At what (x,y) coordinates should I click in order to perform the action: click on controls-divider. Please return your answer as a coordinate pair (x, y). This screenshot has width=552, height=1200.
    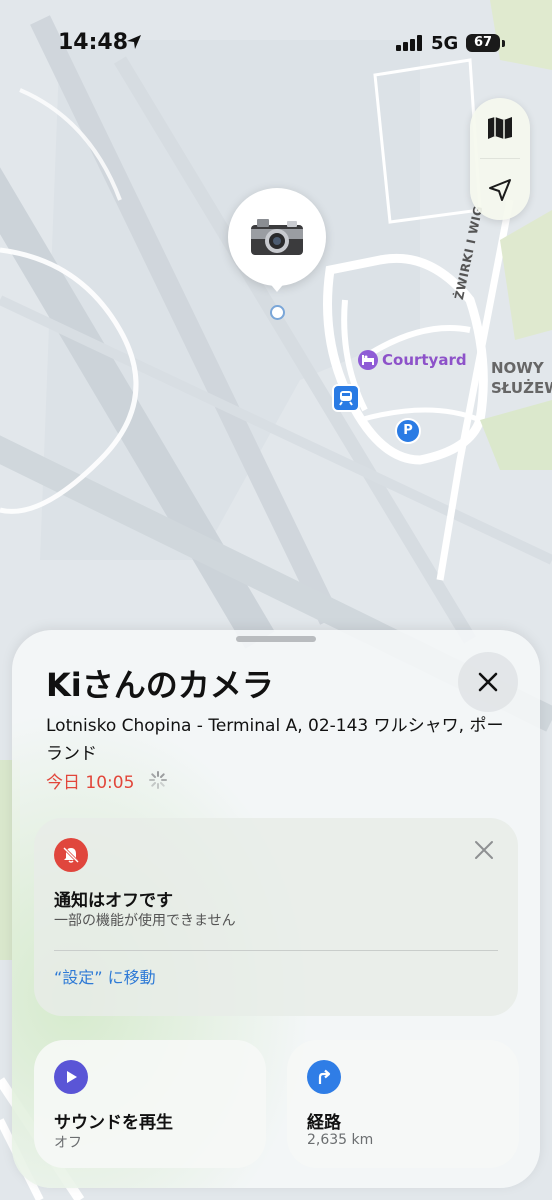
    Looking at the image, I should click on (500, 158).